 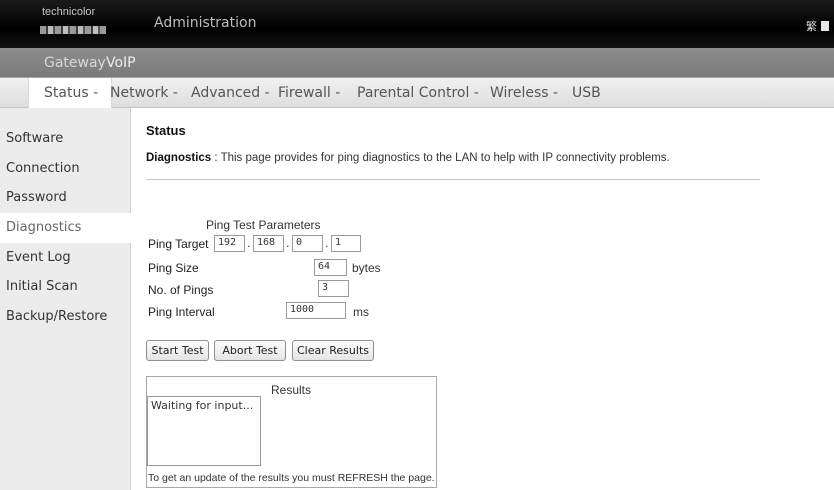 What do you see at coordinates (69, 12) in the screenshot?
I see `logo-text: technicolor` at bounding box center [69, 12].